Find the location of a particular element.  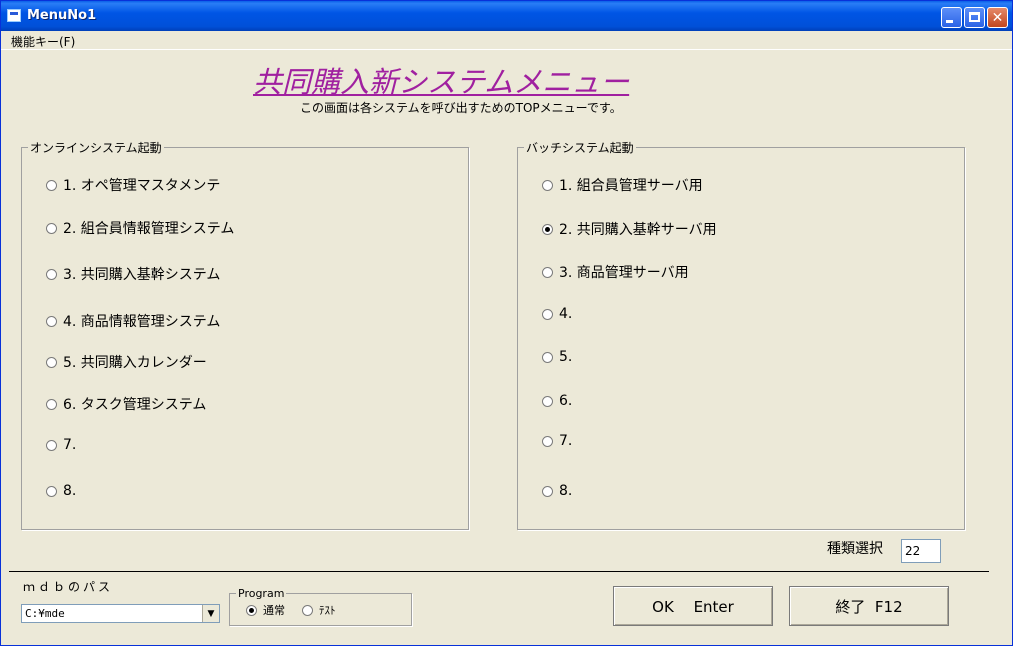

page-title: 共同購入新システムメニュー is located at coordinates (441, 82).